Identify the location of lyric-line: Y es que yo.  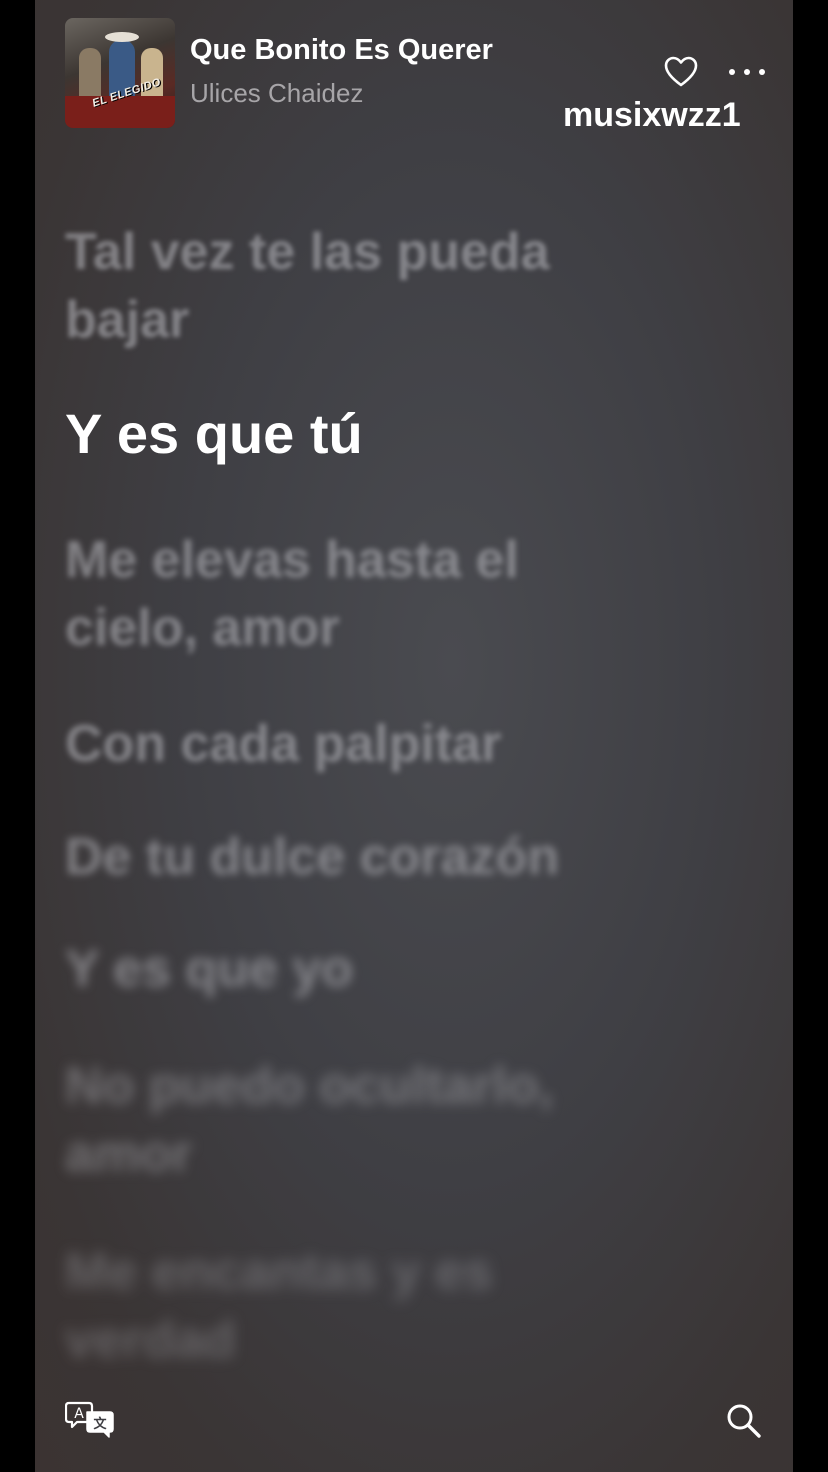
(345, 969).